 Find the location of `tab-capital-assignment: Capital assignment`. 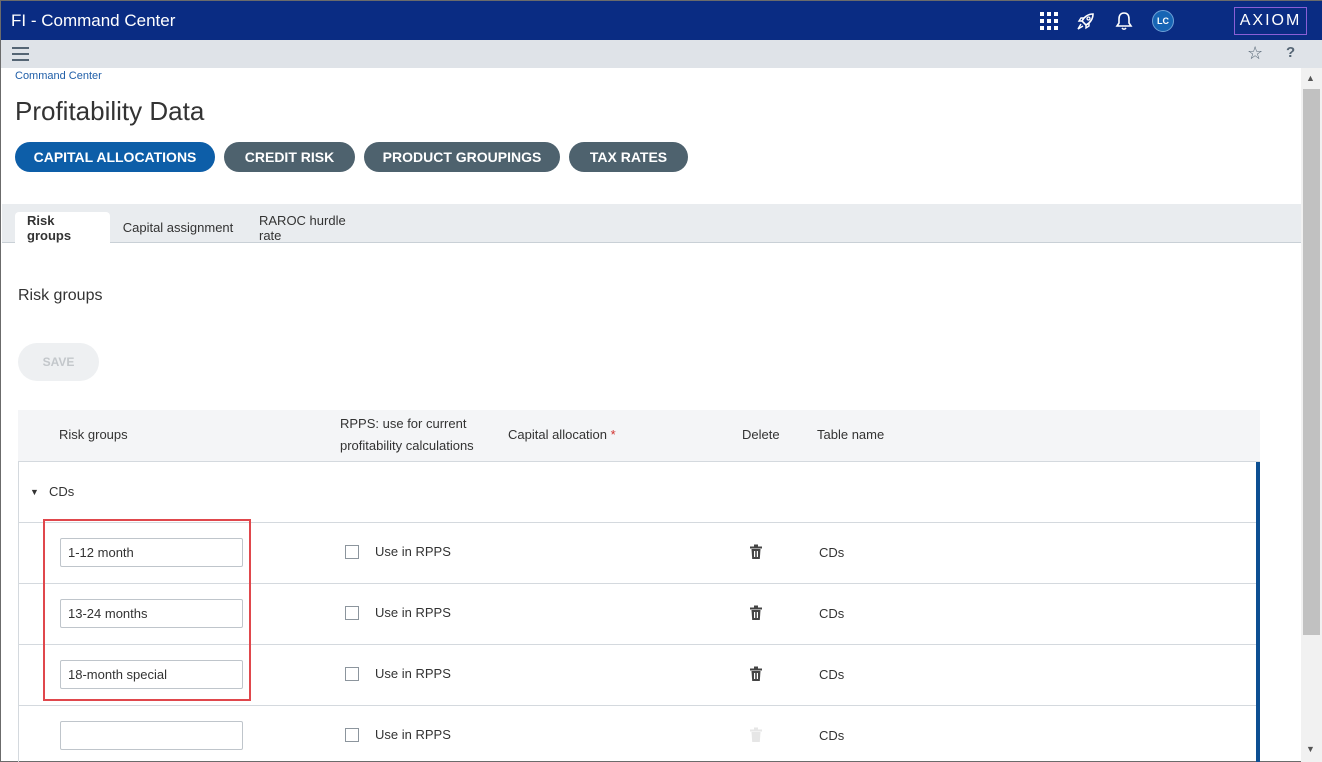

tab-capital-assignment: Capital assignment is located at coordinates (178, 227).